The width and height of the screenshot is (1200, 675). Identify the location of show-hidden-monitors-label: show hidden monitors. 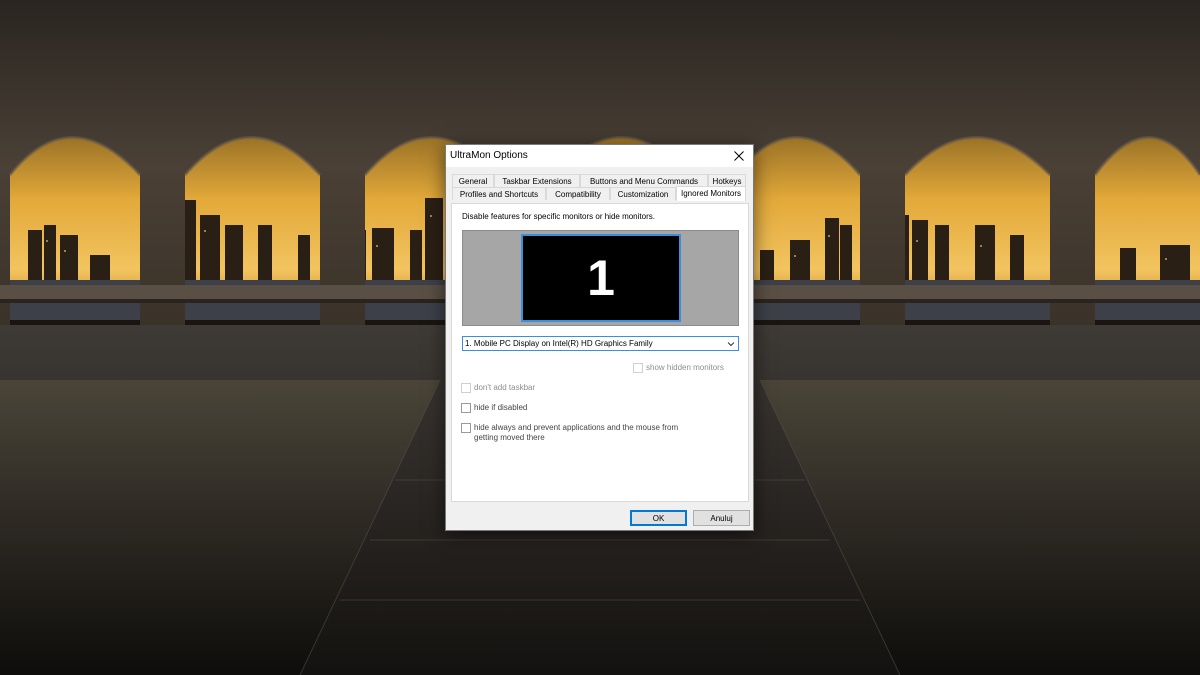
(685, 367).